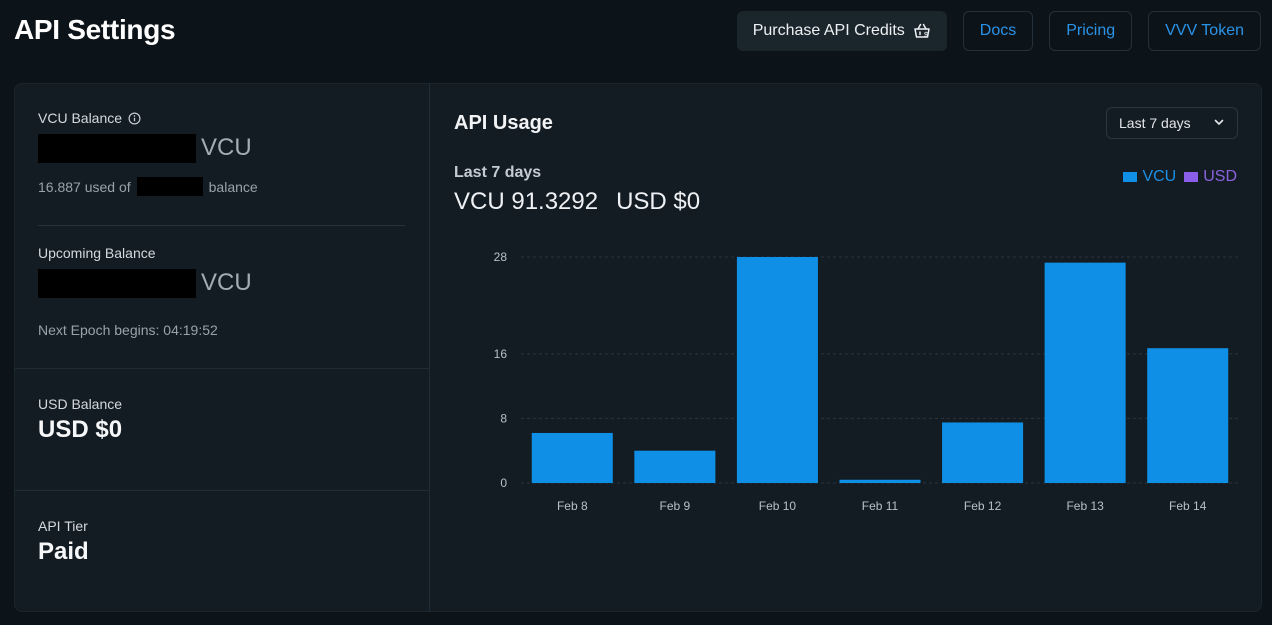  What do you see at coordinates (658, 201) in the screenshot?
I see `total-usd: USD $0` at bounding box center [658, 201].